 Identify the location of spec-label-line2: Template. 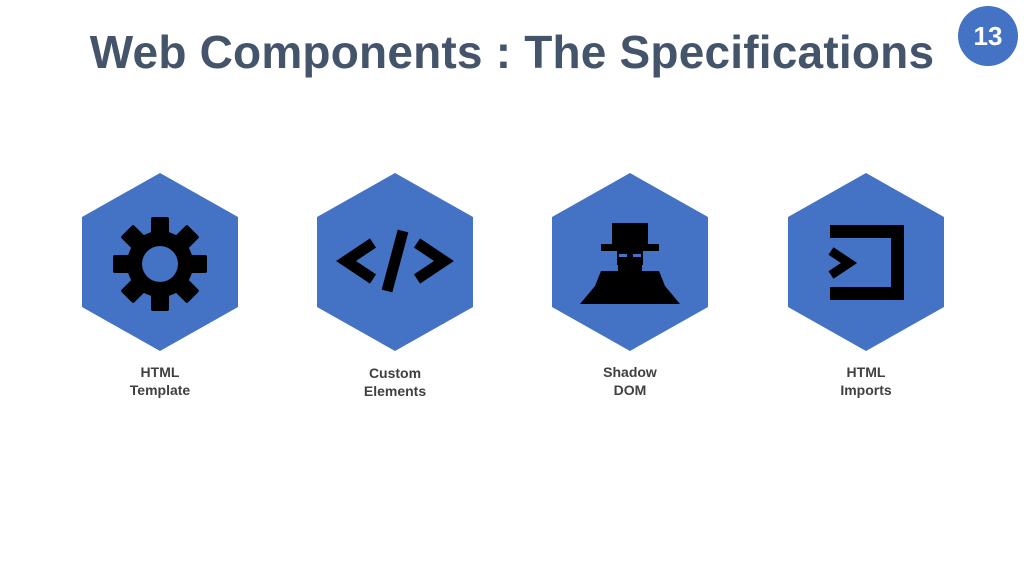
(160, 390).